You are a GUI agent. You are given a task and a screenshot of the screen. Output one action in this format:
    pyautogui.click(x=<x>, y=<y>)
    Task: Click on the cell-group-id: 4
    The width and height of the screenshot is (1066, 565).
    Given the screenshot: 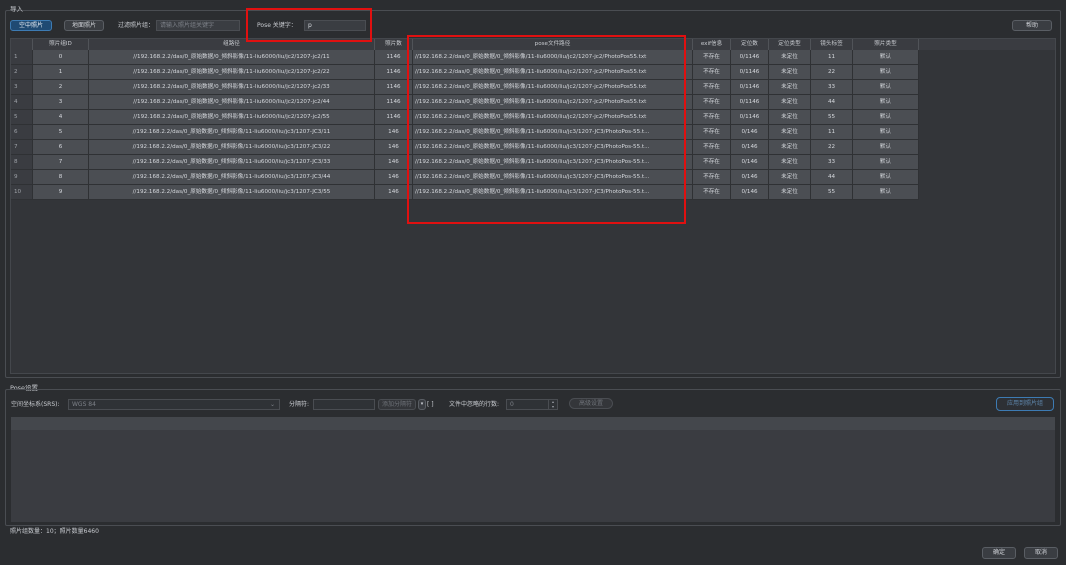 What is the action you would take?
    pyautogui.click(x=61, y=117)
    